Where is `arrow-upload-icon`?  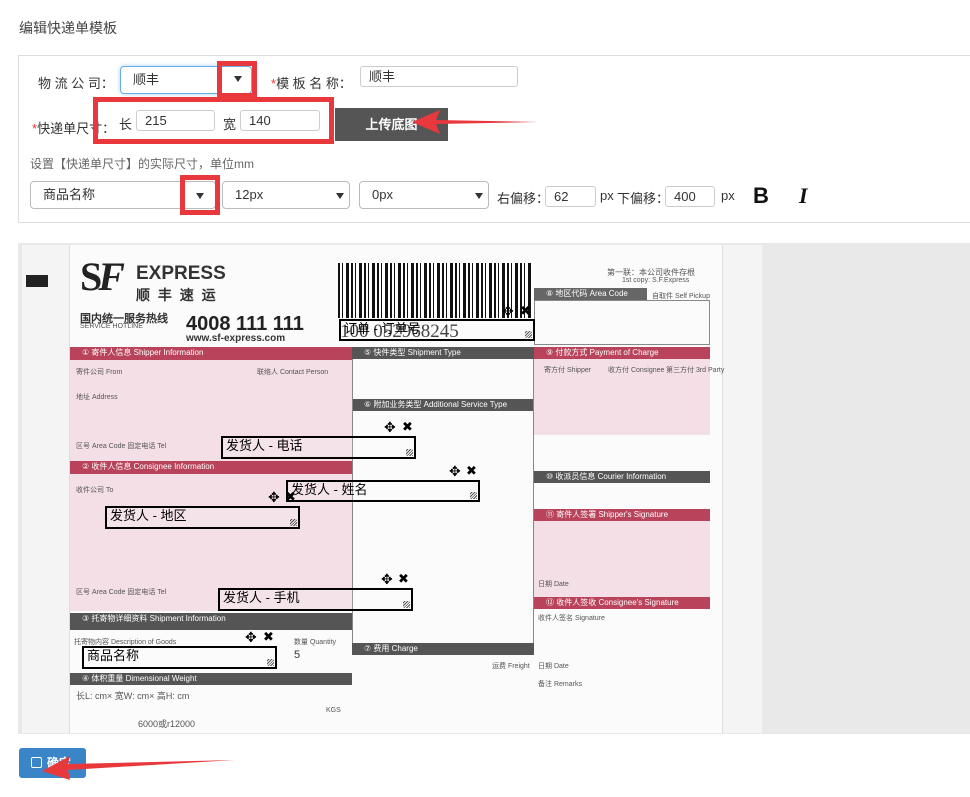
arrow-upload-icon is located at coordinates (475, 122).